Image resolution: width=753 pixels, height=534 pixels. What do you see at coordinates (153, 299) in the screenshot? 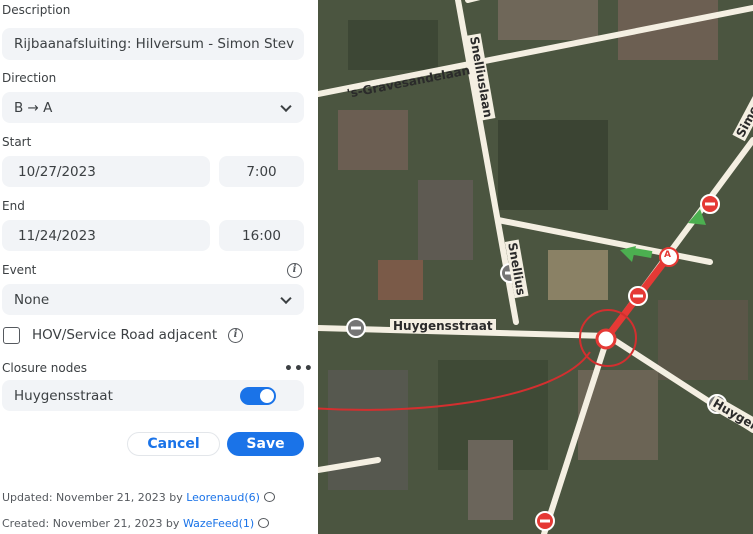
I see `event-select: None` at bounding box center [153, 299].